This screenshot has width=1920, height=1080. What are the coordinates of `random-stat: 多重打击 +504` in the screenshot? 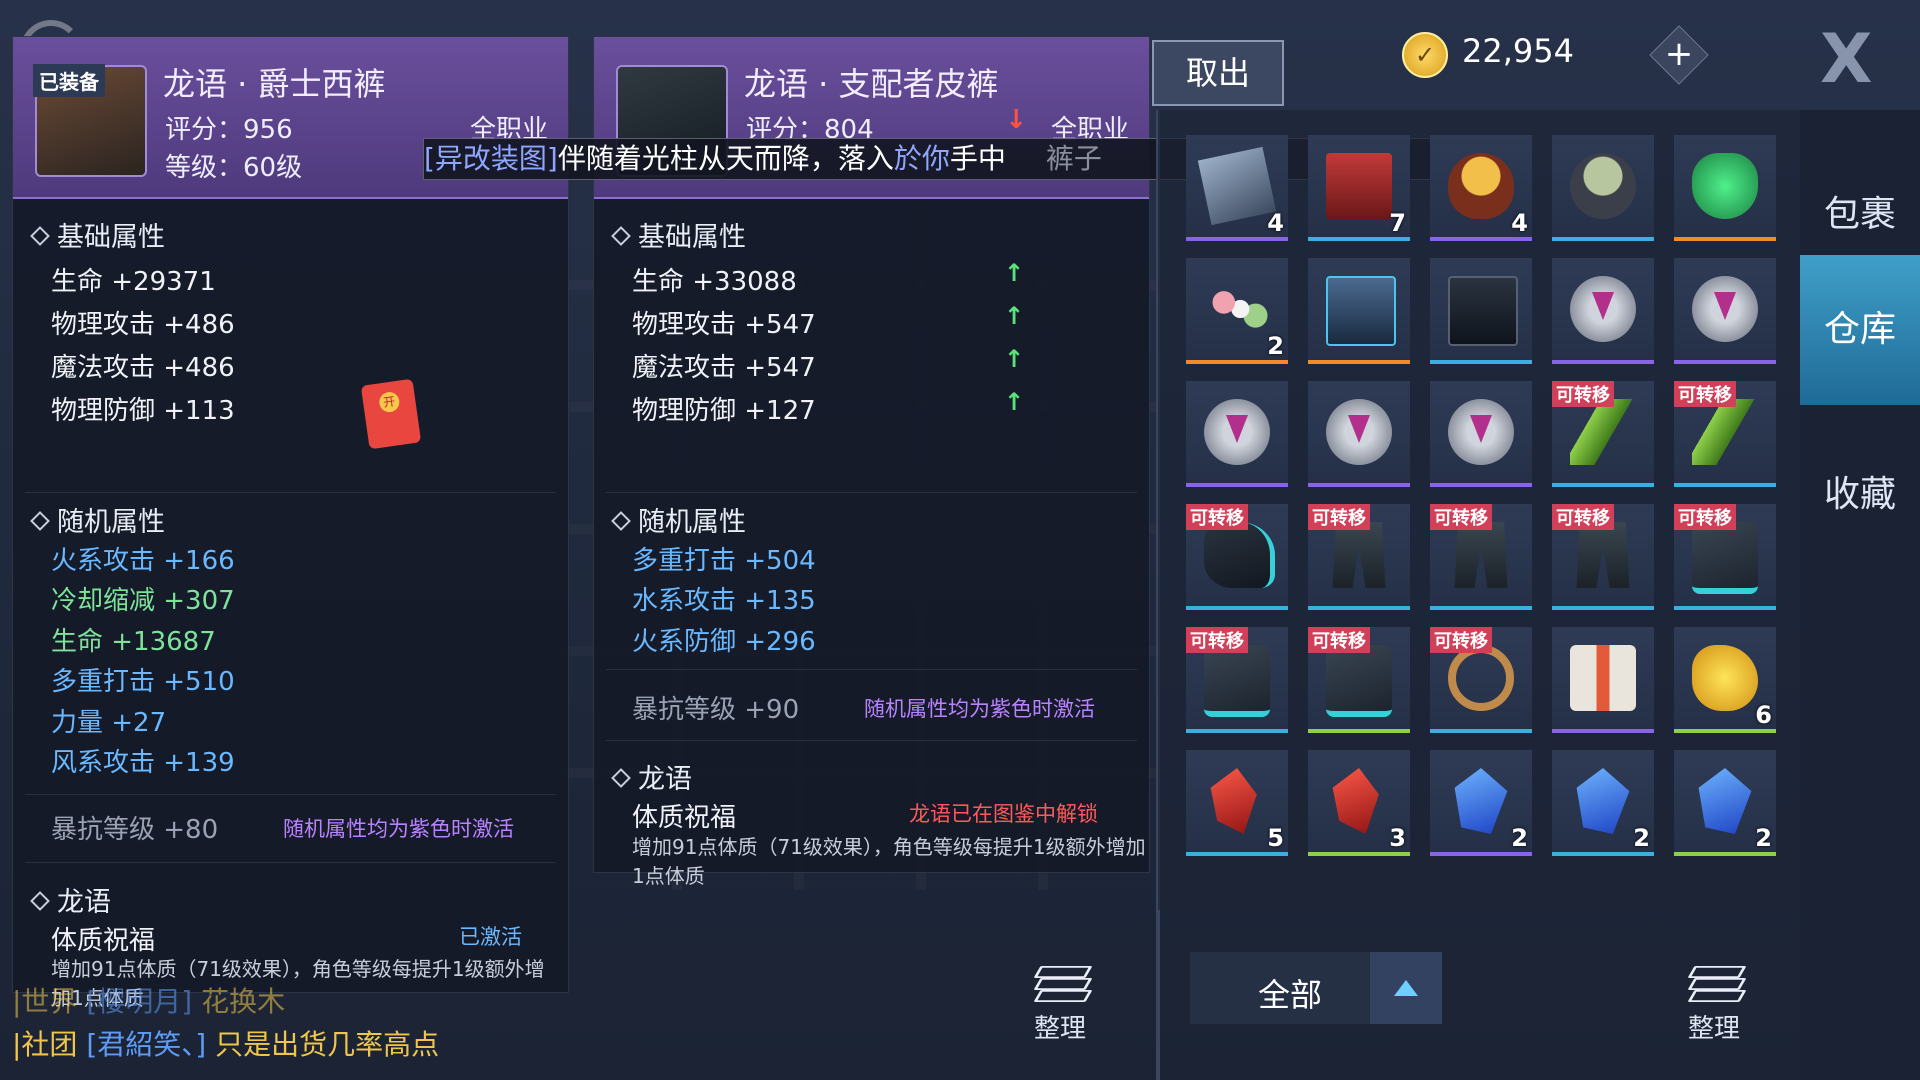 It's located at (724, 561).